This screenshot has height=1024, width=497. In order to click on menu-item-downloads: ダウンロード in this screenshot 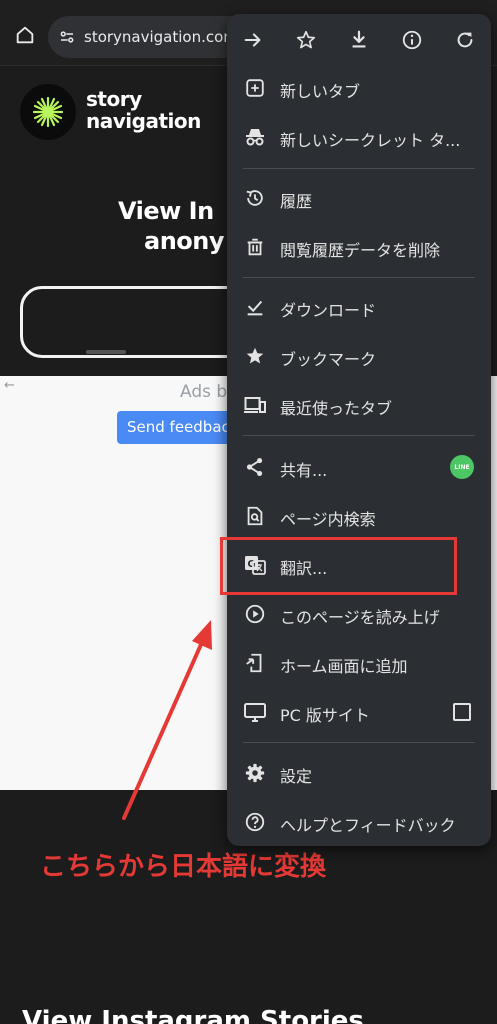, I will do `click(359, 307)`.